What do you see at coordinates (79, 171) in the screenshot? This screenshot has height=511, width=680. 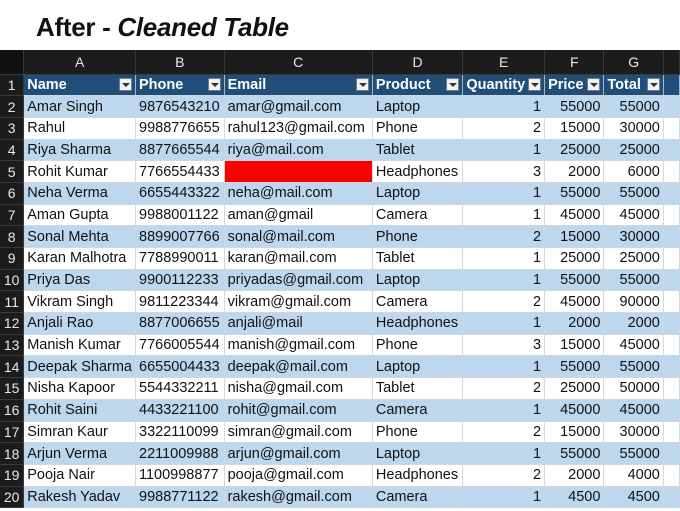 I see `cell-name: Rohit Kumar` at bounding box center [79, 171].